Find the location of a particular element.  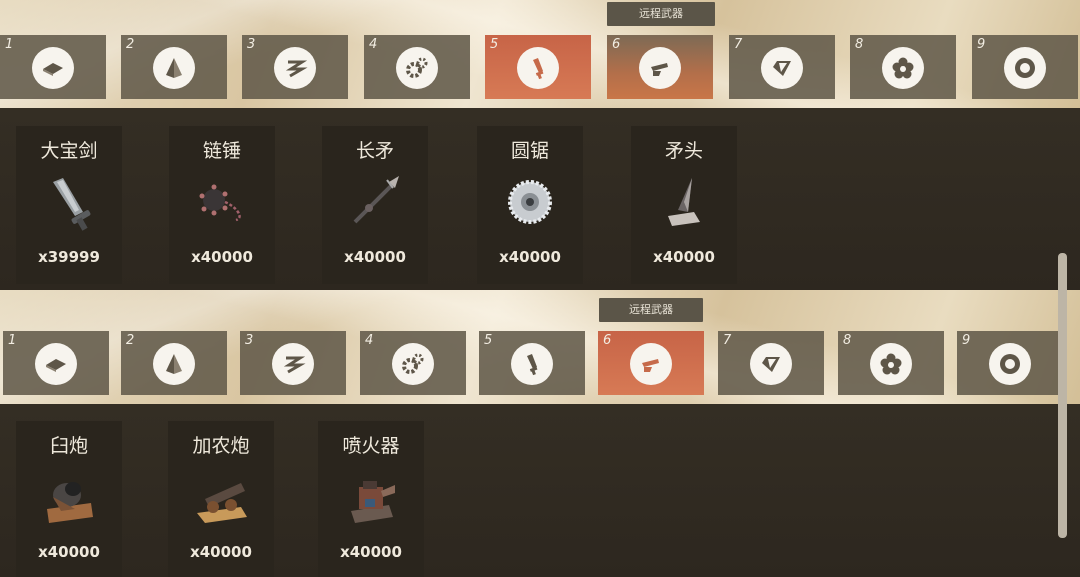

section1-tab-5: 5 is located at coordinates (538, 67).